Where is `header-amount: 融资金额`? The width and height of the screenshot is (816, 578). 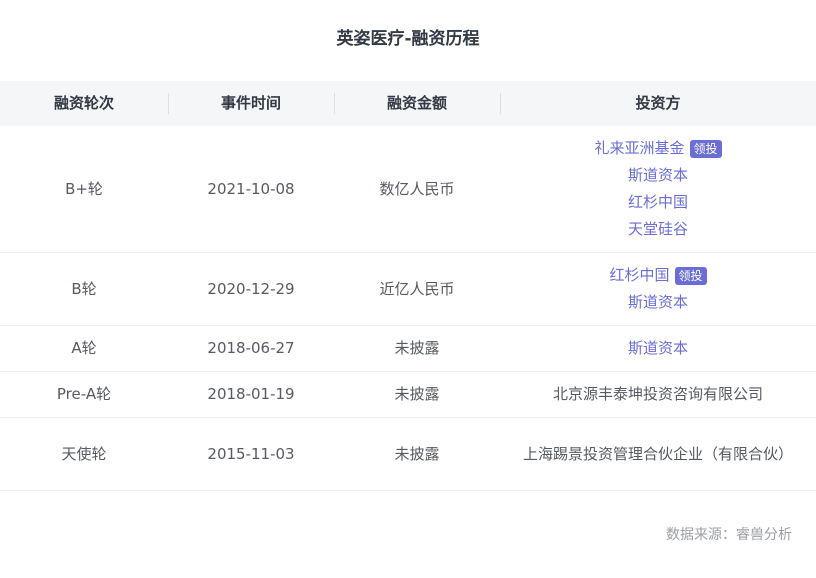
header-amount: 融资金额 is located at coordinates (417, 103).